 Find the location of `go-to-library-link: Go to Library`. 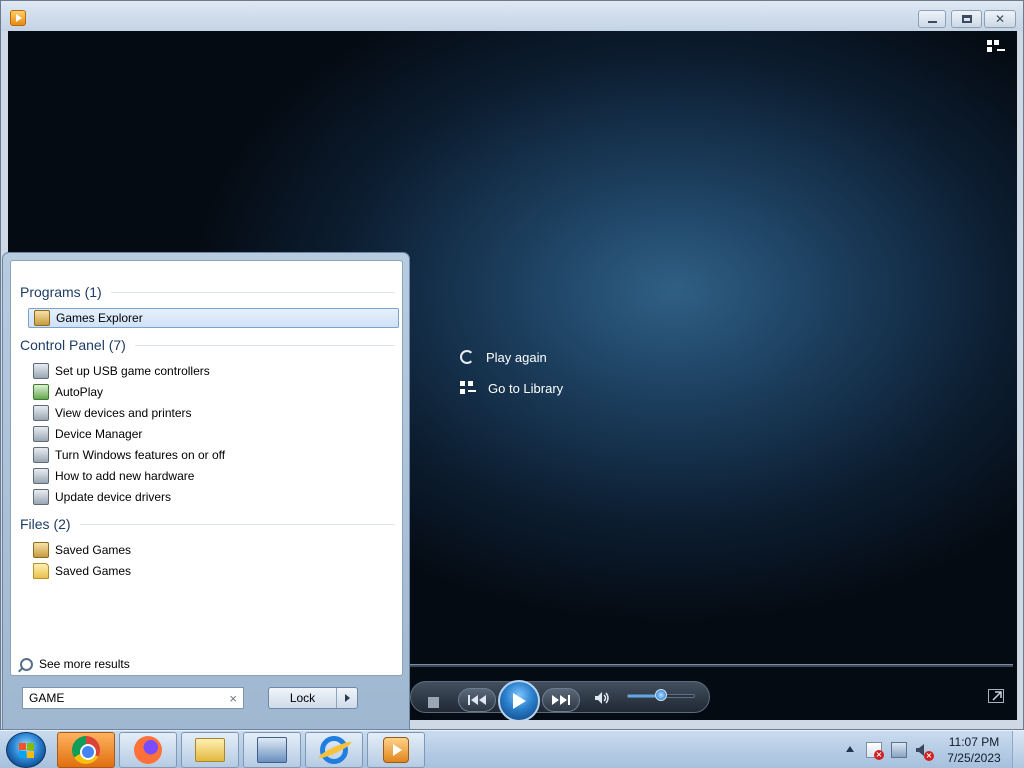

go-to-library-link: Go to Library is located at coordinates (511, 388).